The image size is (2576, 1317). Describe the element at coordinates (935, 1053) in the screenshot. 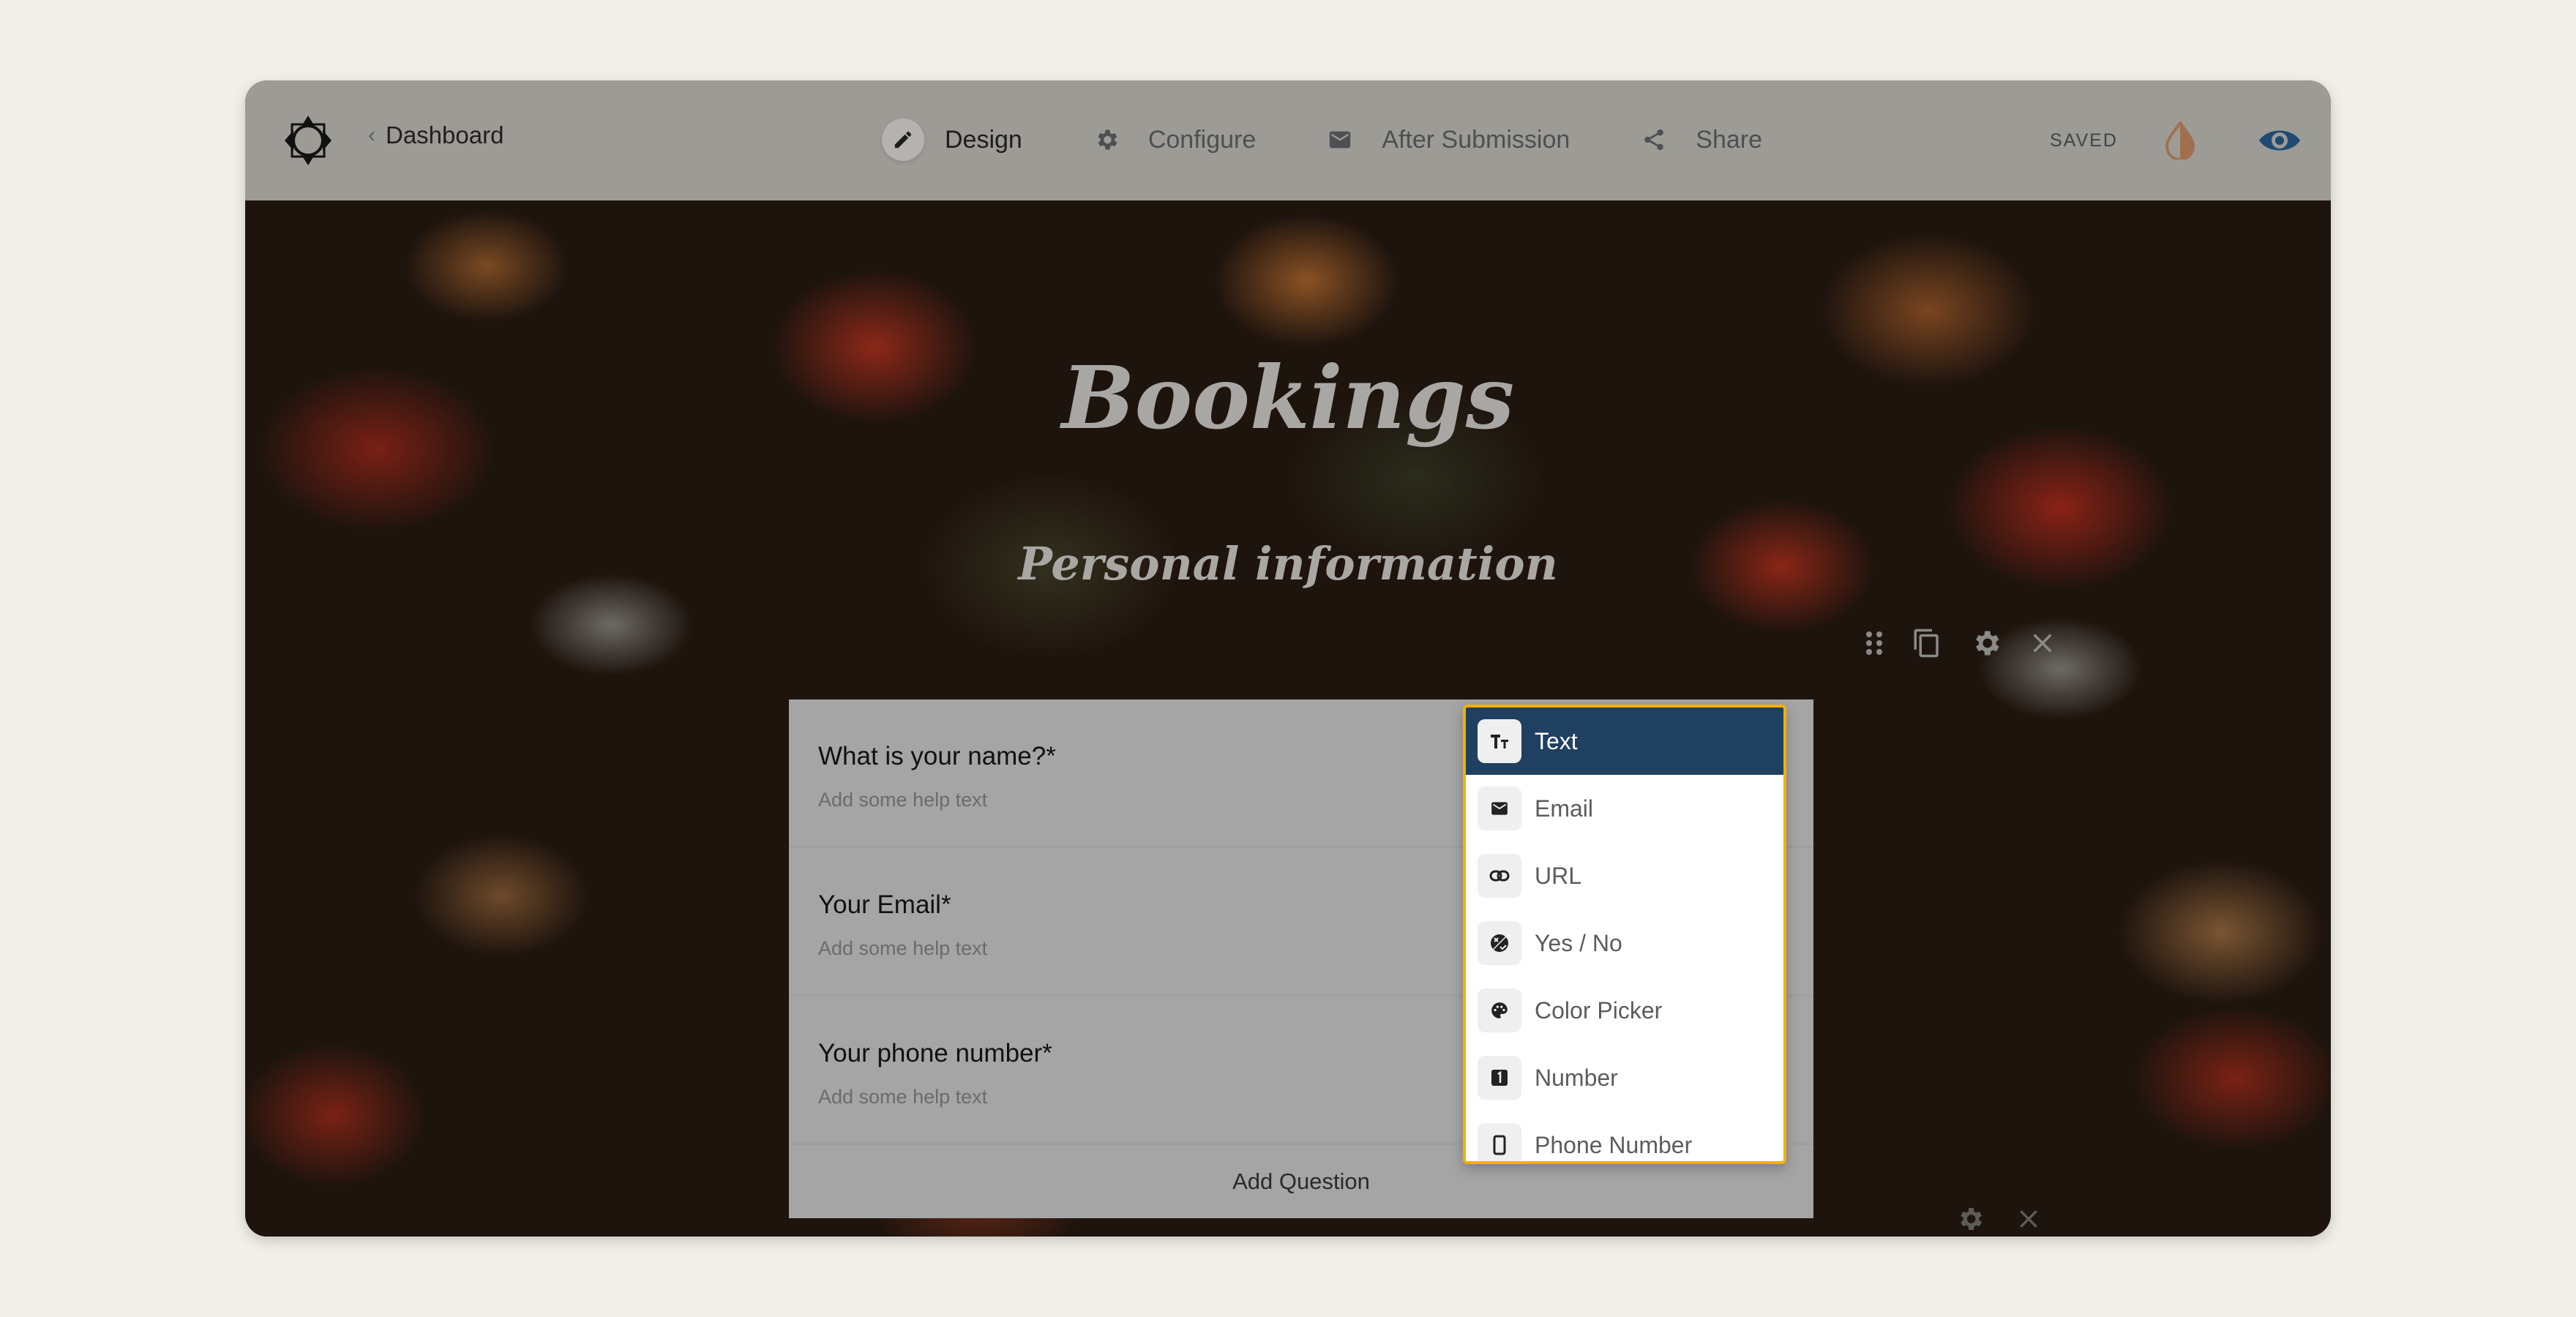

I see `question-label: Your phone number*` at that location.